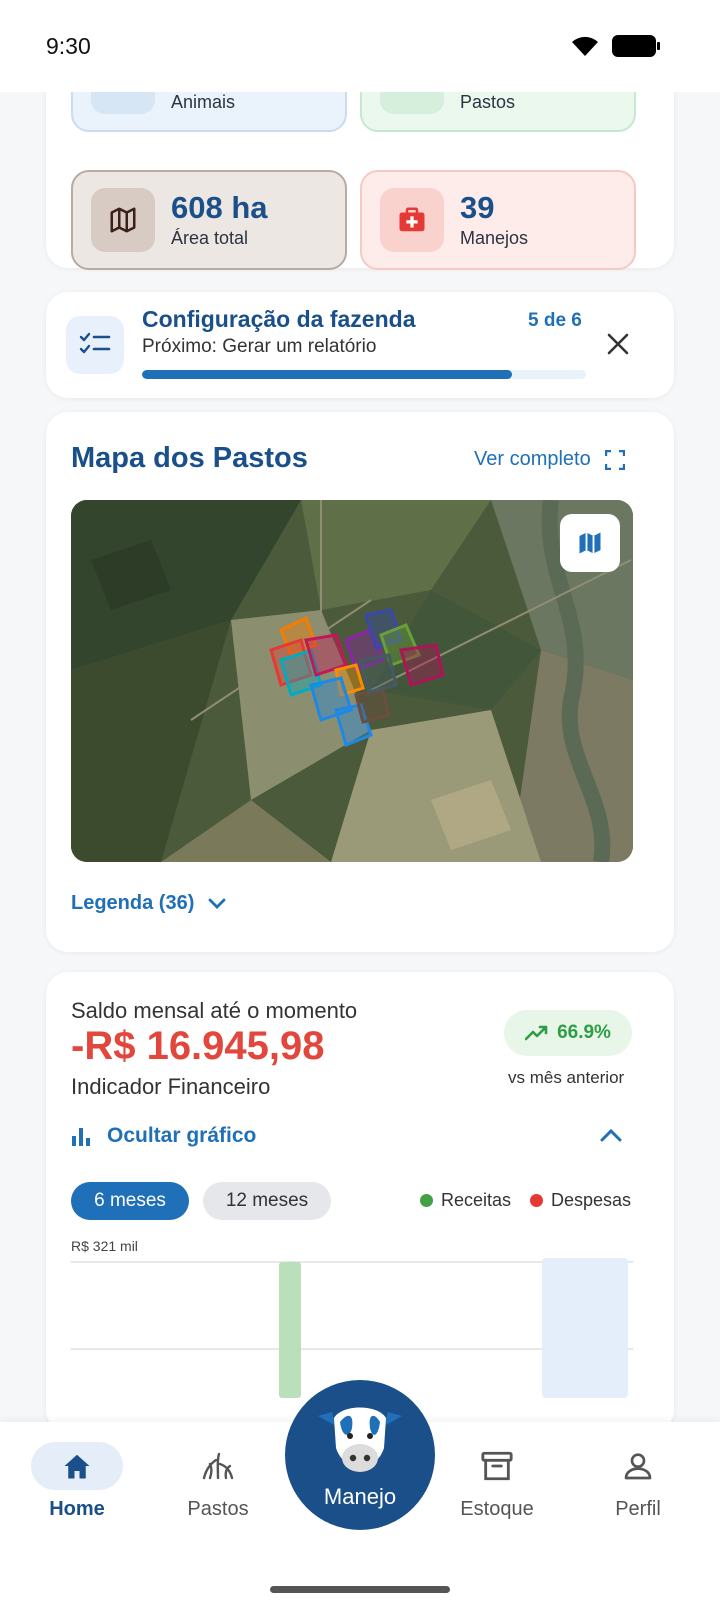 This screenshot has width=720, height=1606. I want to click on tile-value: 39, so click(477, 208).